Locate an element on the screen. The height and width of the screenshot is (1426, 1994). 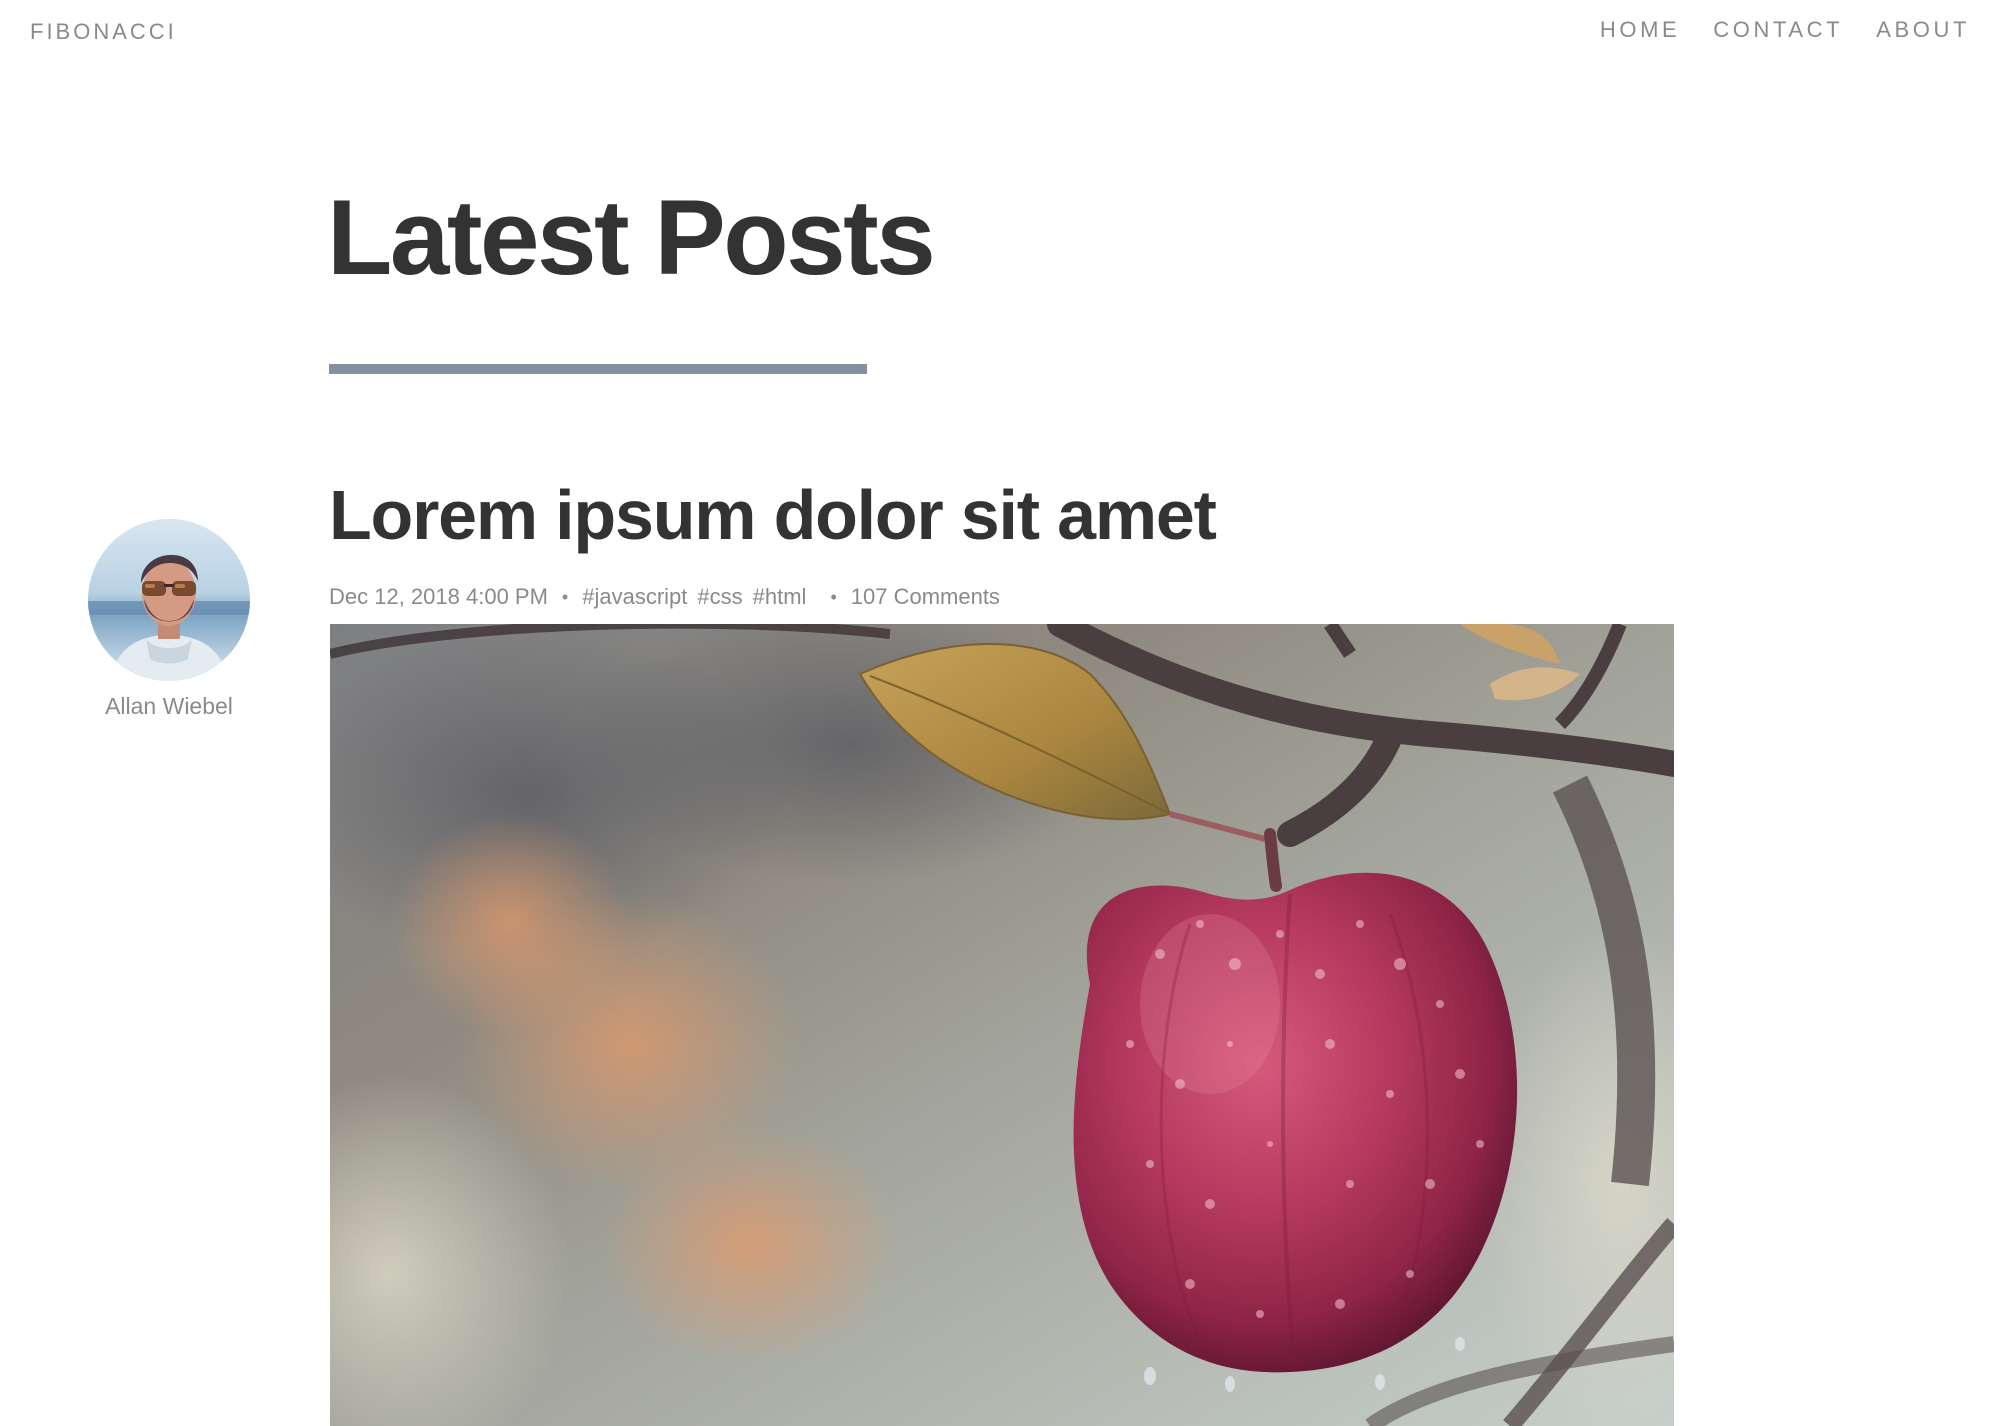
post-title-link: Lorem ipsum dolor sit amet is located at coordinates (773, 515).